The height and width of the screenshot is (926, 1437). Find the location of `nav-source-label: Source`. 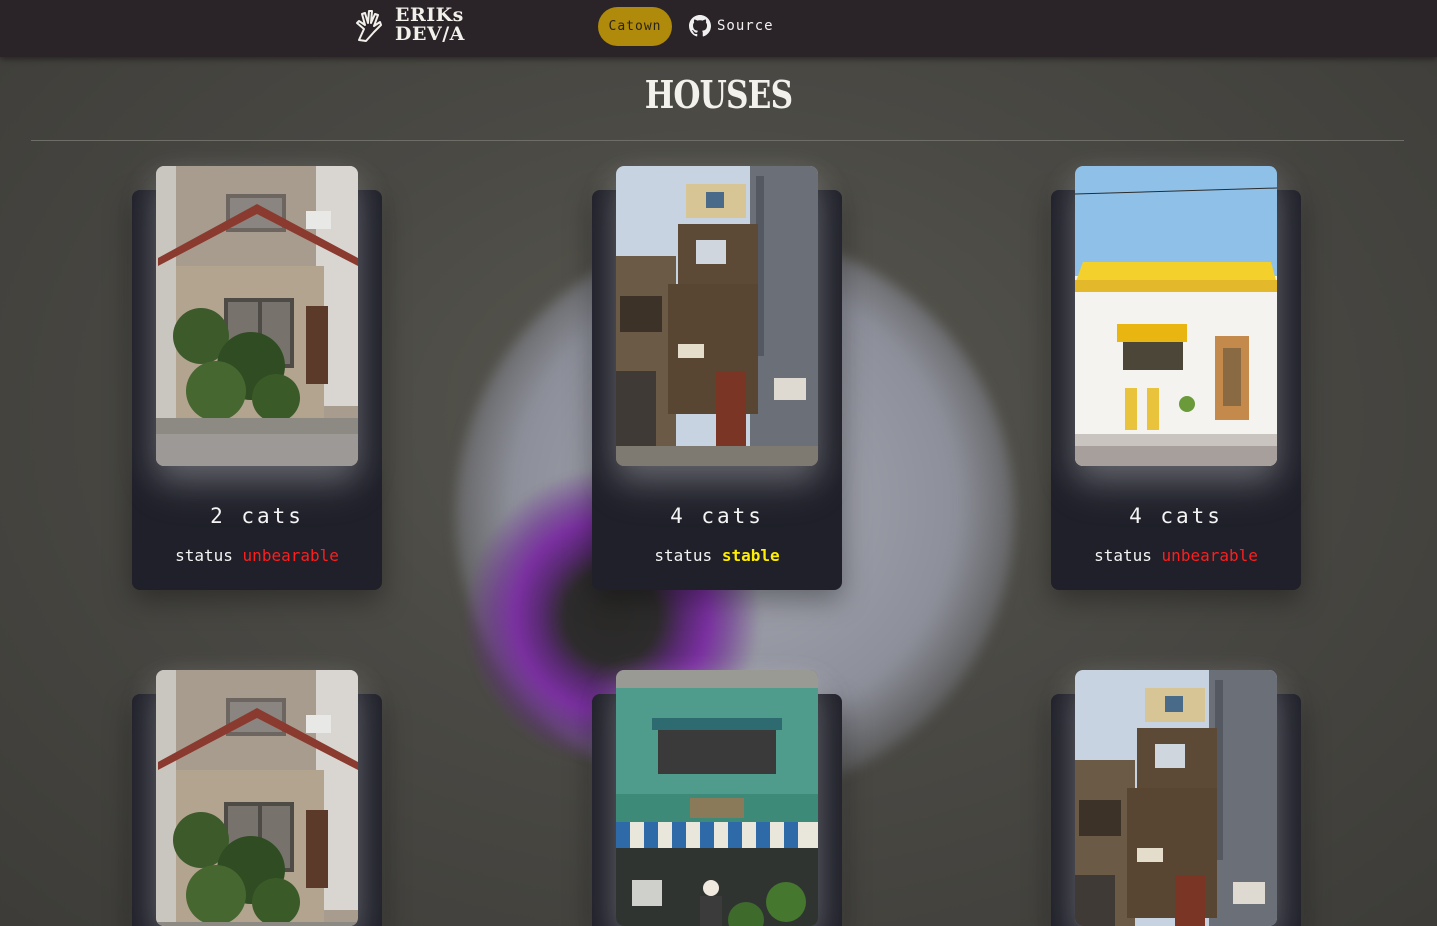

nav-source-label: Source is located at coordinates (745, 26).